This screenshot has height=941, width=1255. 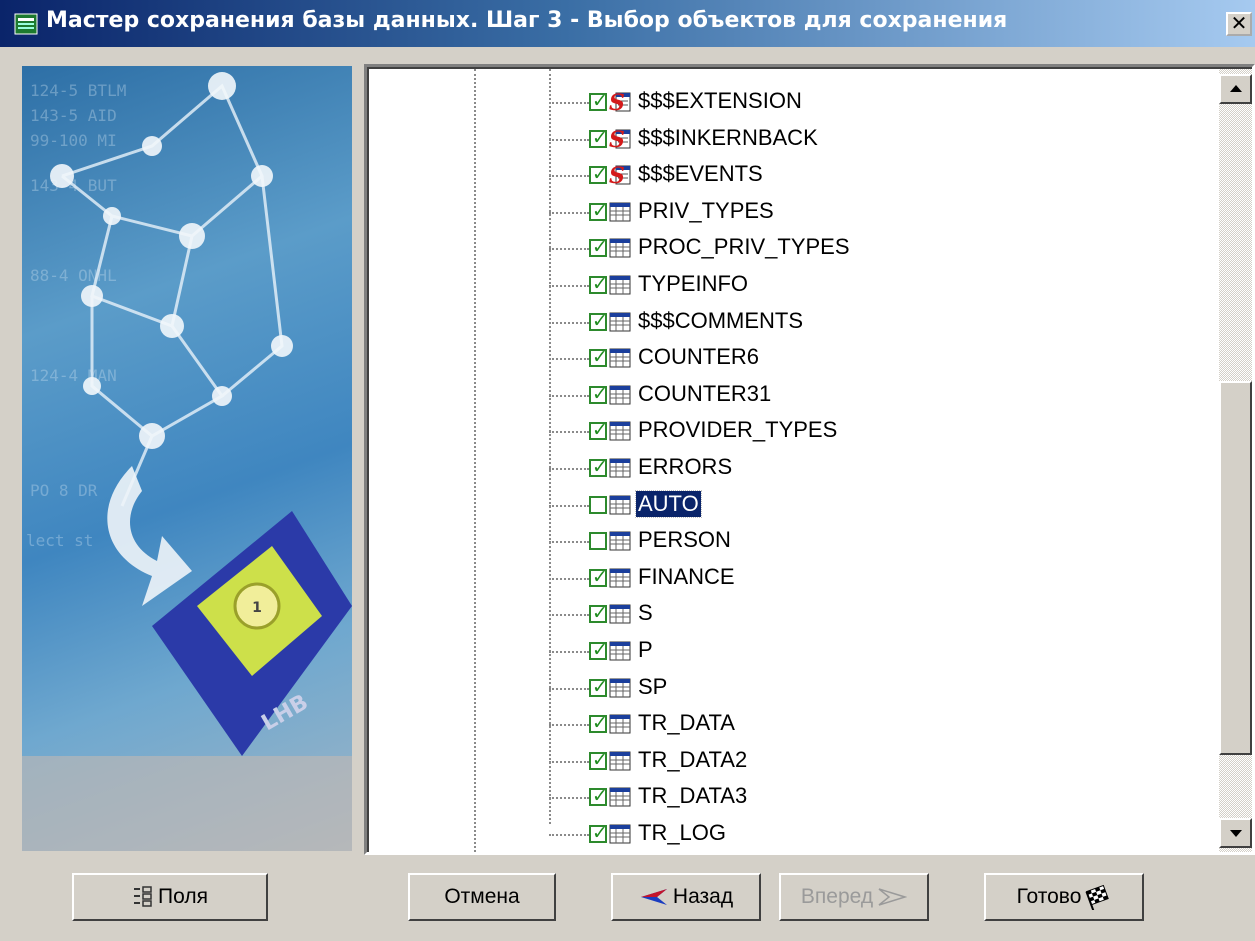 I want to click on tree-item: PROVIDER_TYPES, so click(x=849, y=431).